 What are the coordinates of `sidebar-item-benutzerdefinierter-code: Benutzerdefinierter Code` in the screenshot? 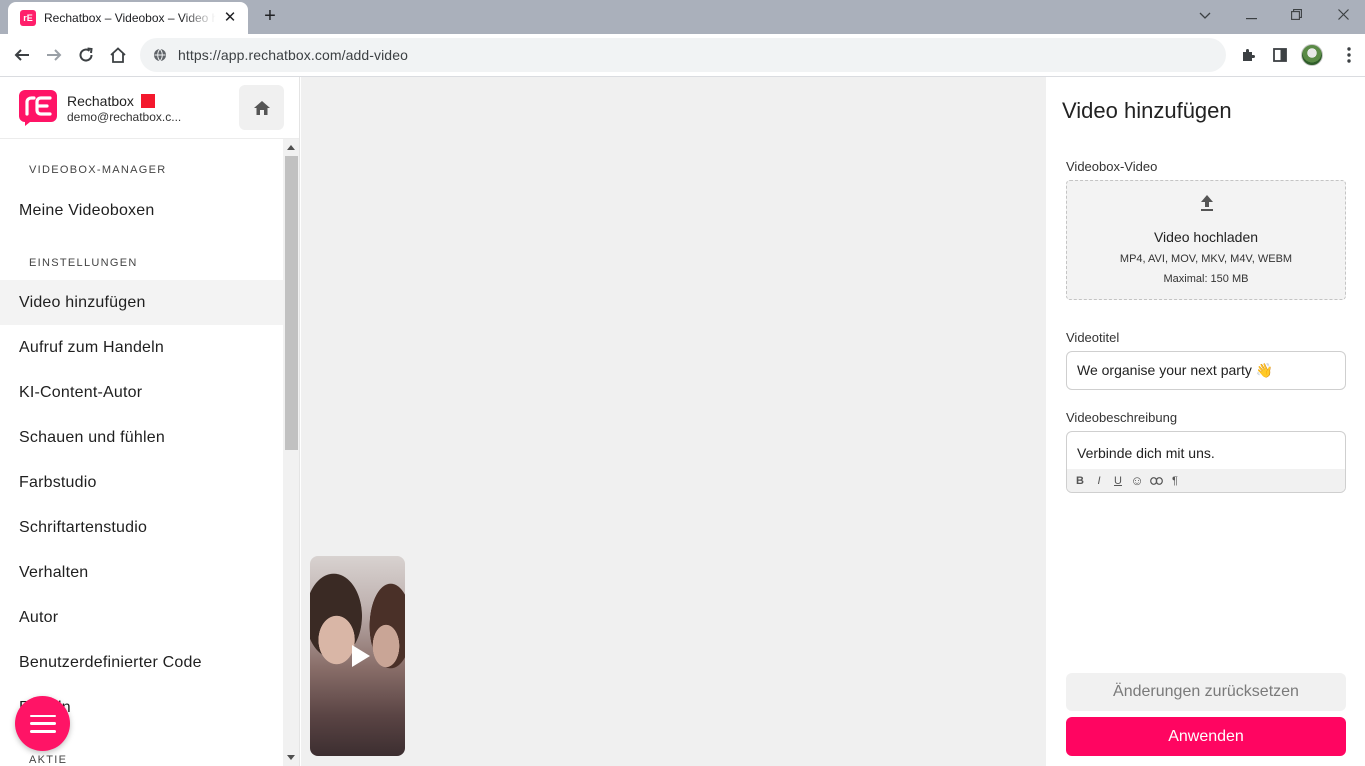 It's located at (141, 662).